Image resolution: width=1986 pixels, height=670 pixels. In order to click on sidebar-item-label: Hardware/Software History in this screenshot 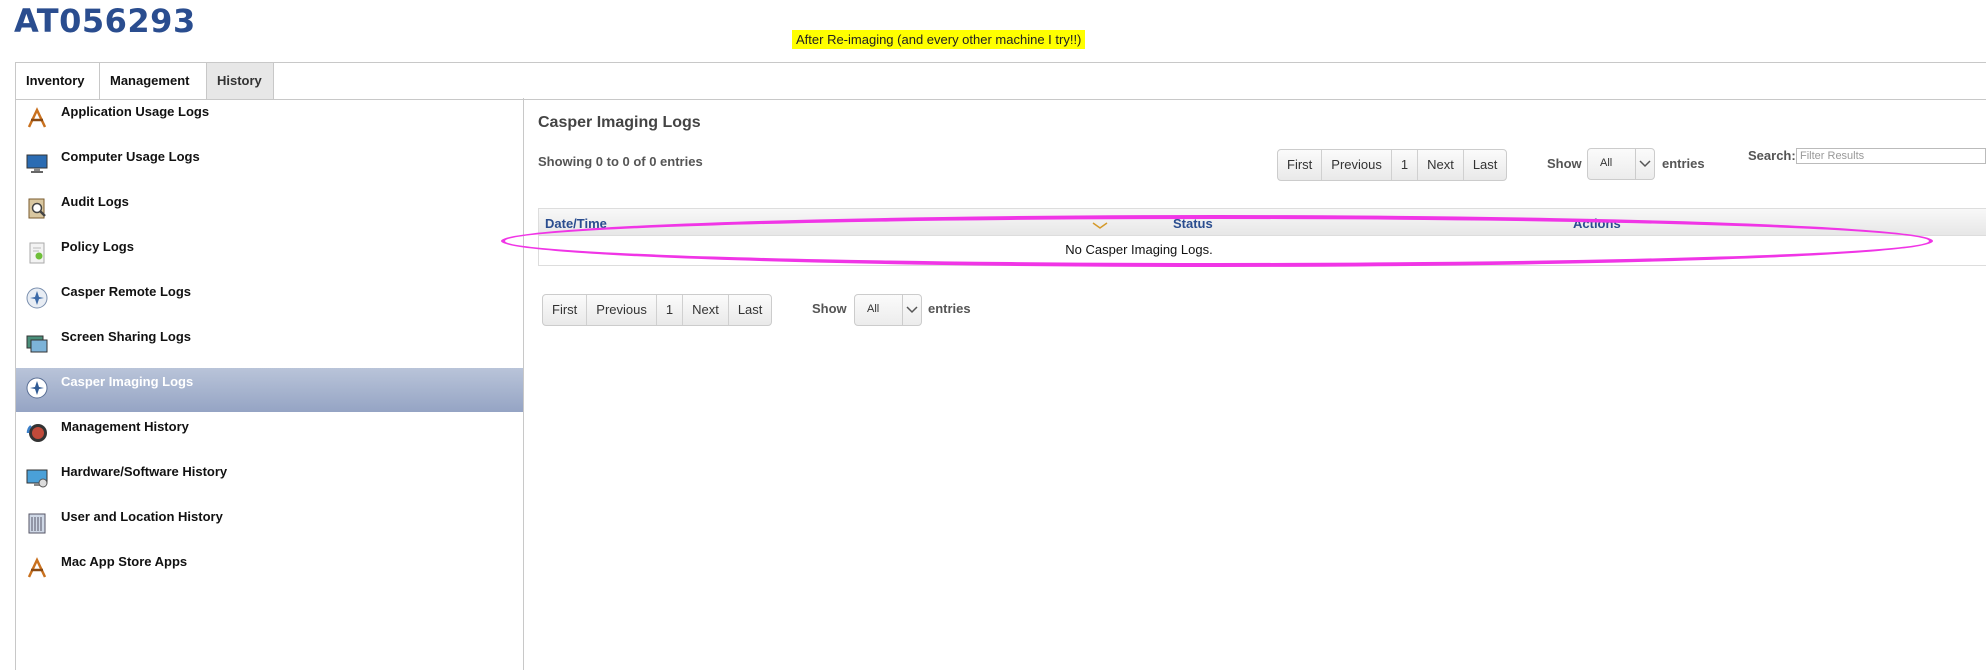, I will do `click(144, 471)`.